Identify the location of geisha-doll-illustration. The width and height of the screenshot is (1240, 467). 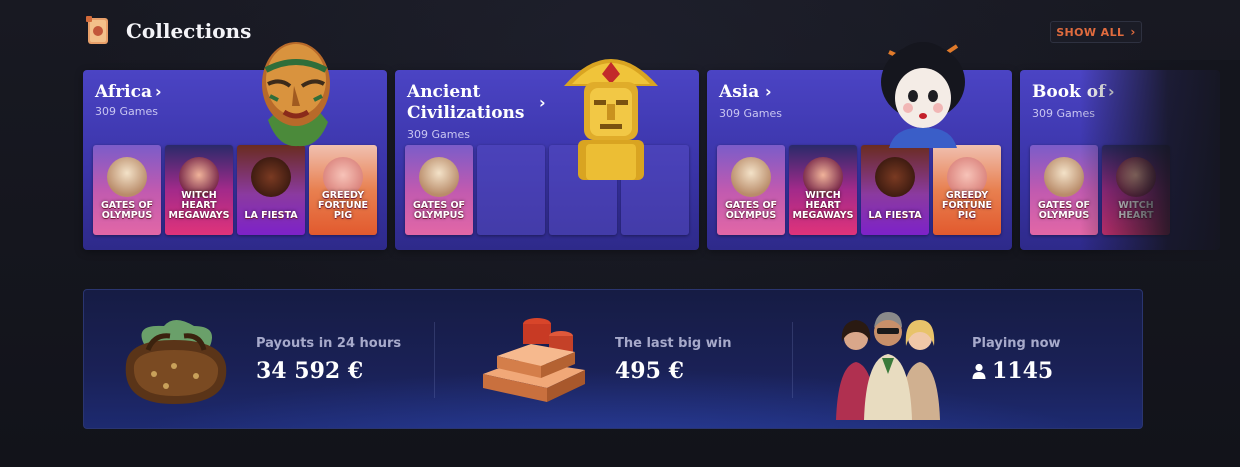
(923, 95).